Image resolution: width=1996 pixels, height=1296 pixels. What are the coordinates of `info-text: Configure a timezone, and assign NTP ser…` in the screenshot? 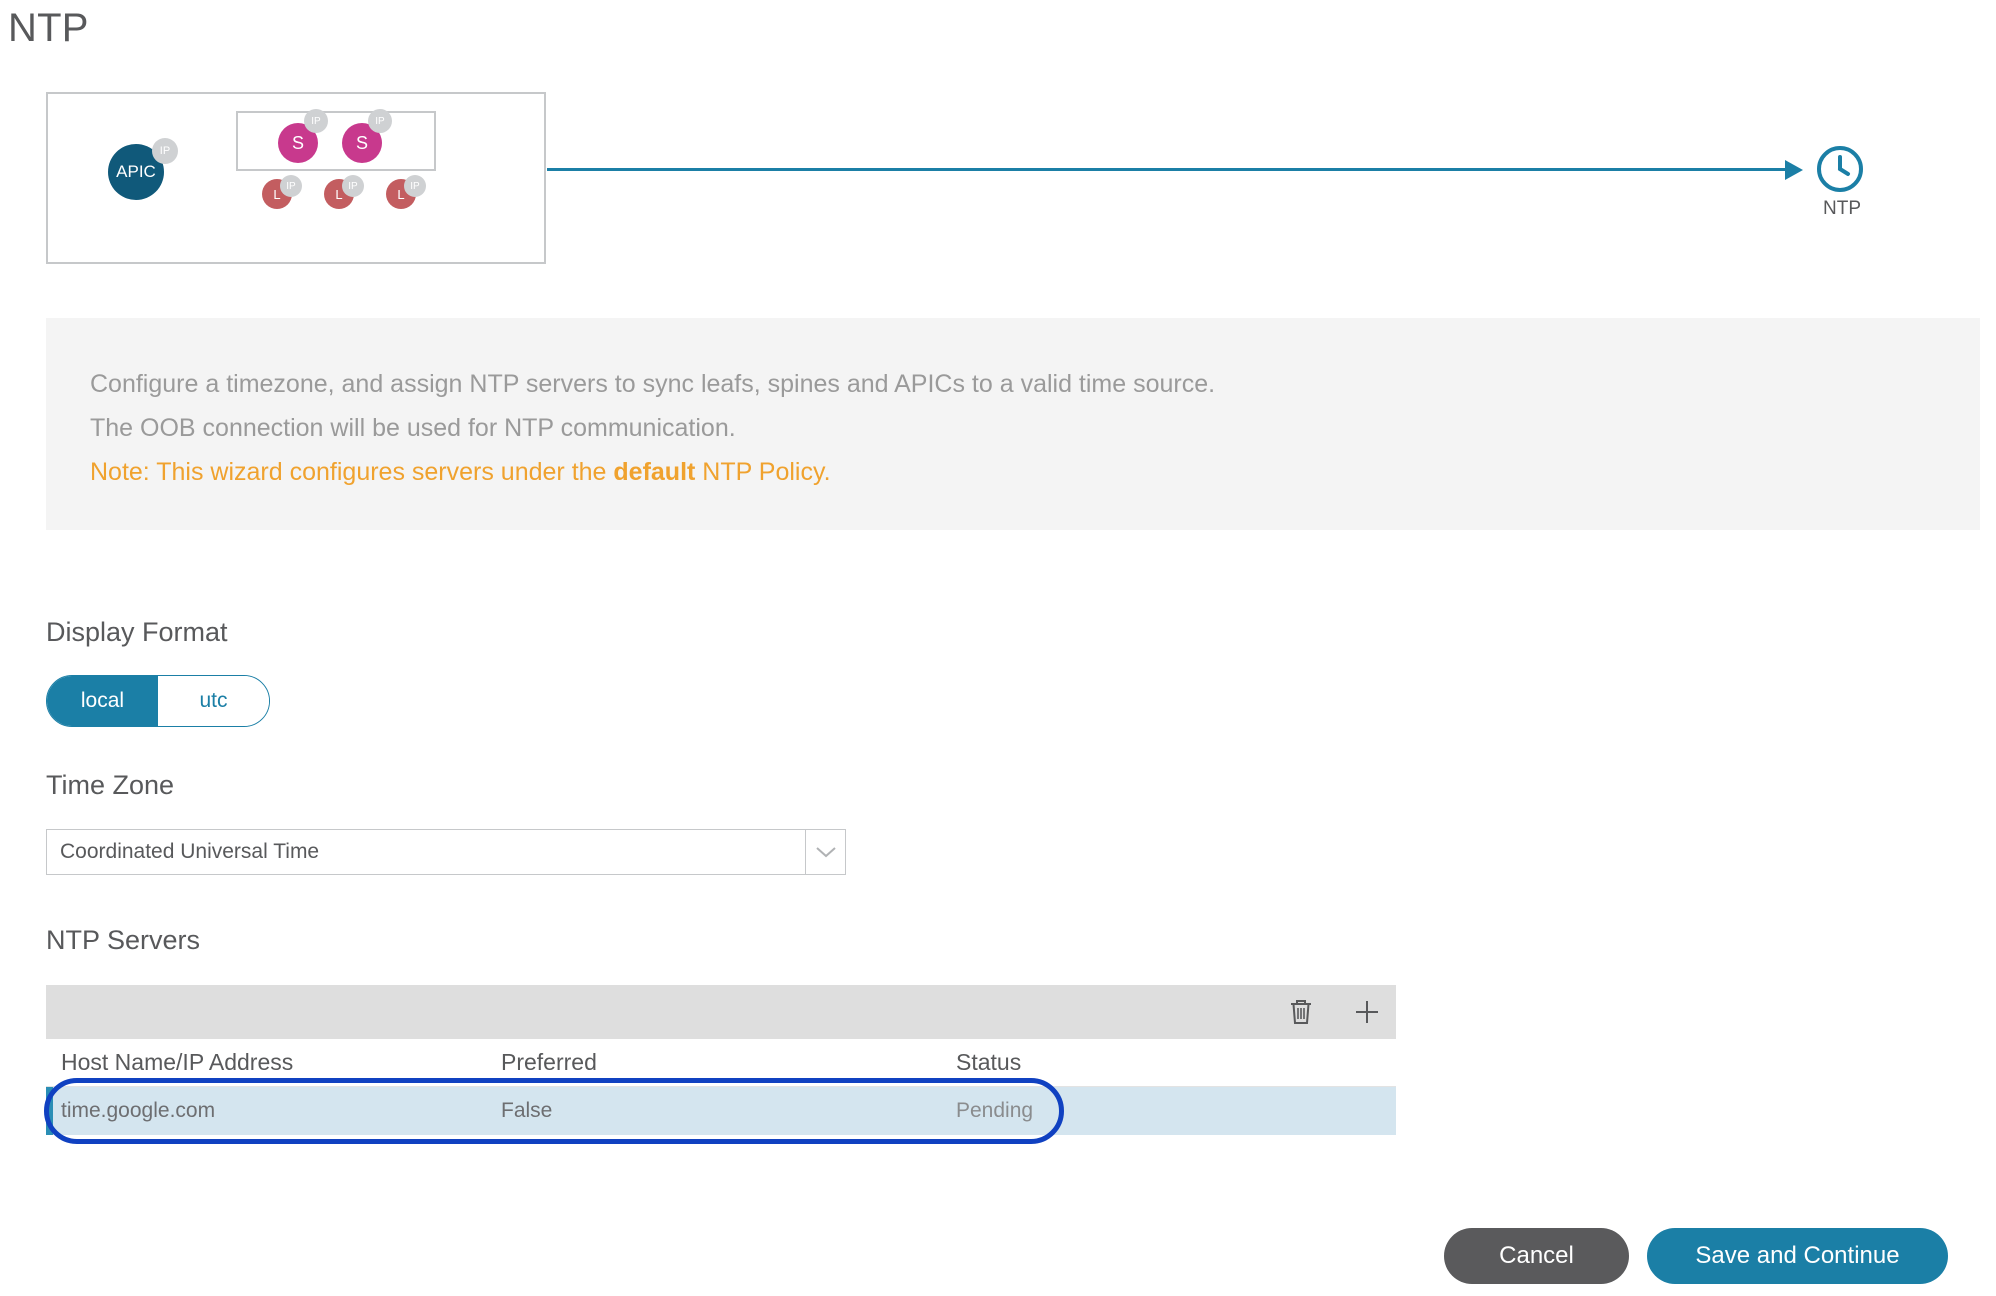 It's located at (652, 428).